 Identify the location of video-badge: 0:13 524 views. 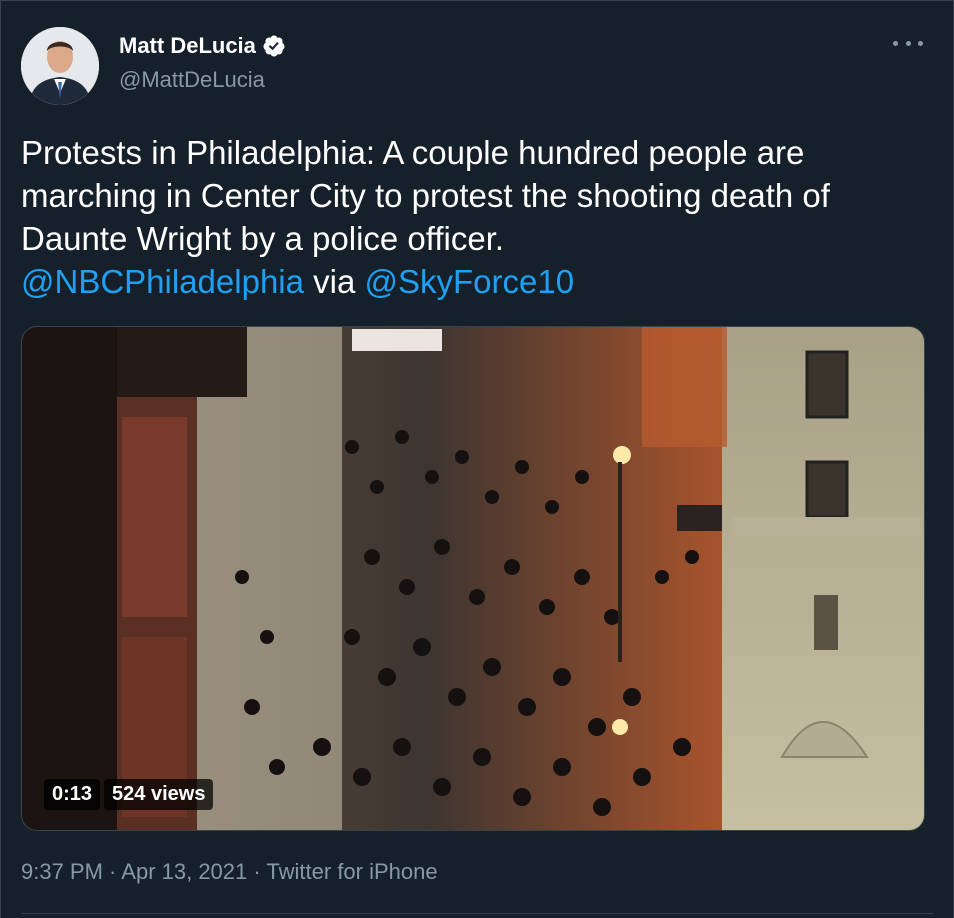
(129, 794).